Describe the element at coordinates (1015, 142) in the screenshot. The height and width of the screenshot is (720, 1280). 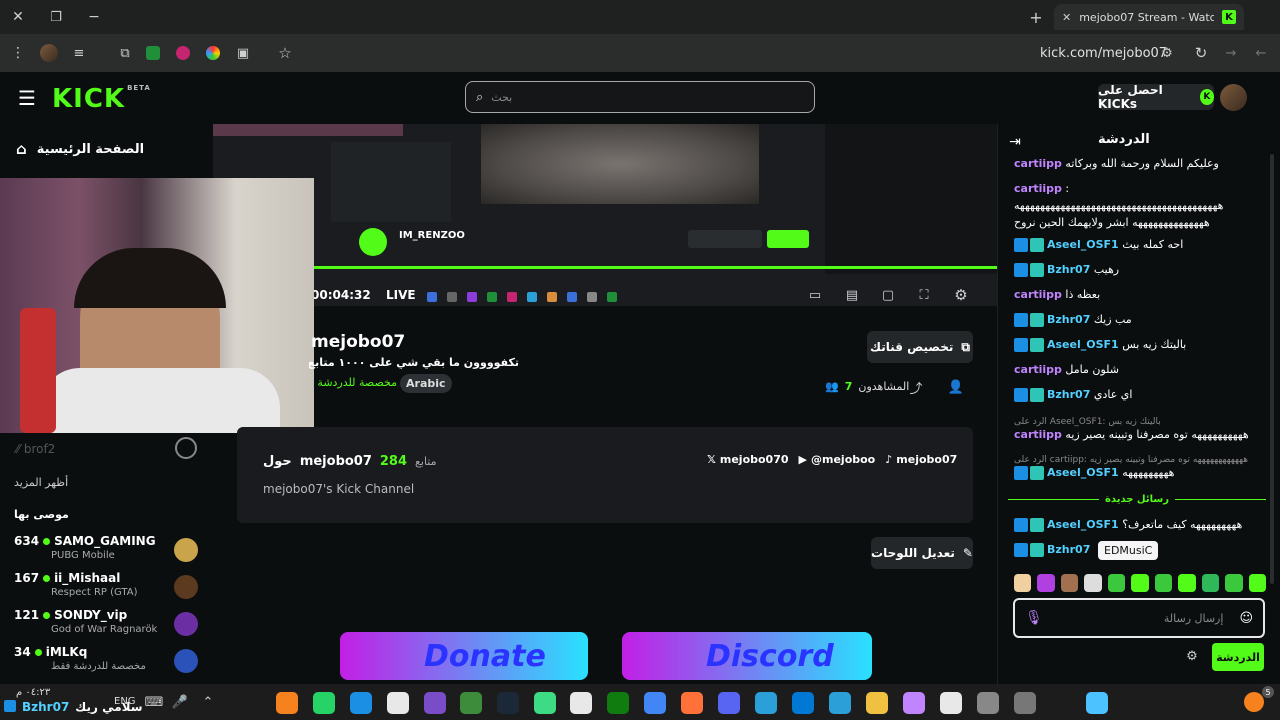
I see `collapse-chat-icon: ⇥` at that location.